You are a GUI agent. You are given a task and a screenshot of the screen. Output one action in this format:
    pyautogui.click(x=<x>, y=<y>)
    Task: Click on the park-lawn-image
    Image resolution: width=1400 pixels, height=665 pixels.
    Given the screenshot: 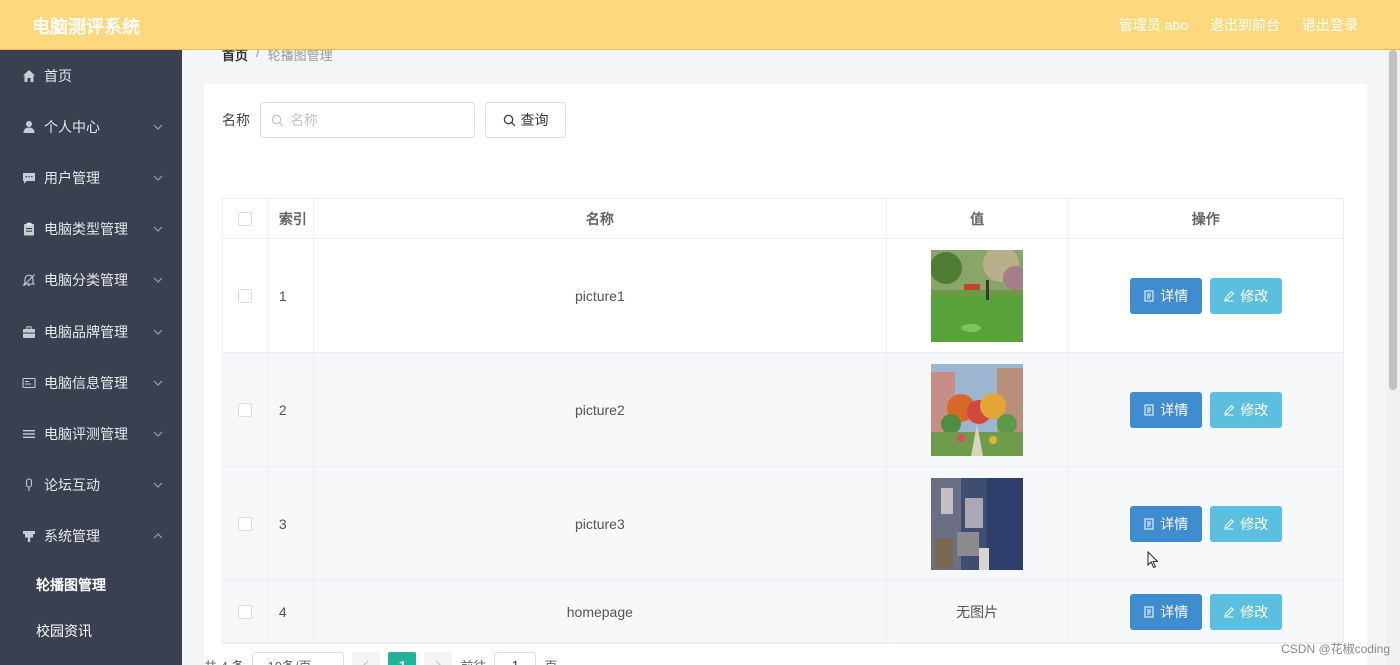 What is the action you would take?
    pyautogui.click(x=977, y=295)
    